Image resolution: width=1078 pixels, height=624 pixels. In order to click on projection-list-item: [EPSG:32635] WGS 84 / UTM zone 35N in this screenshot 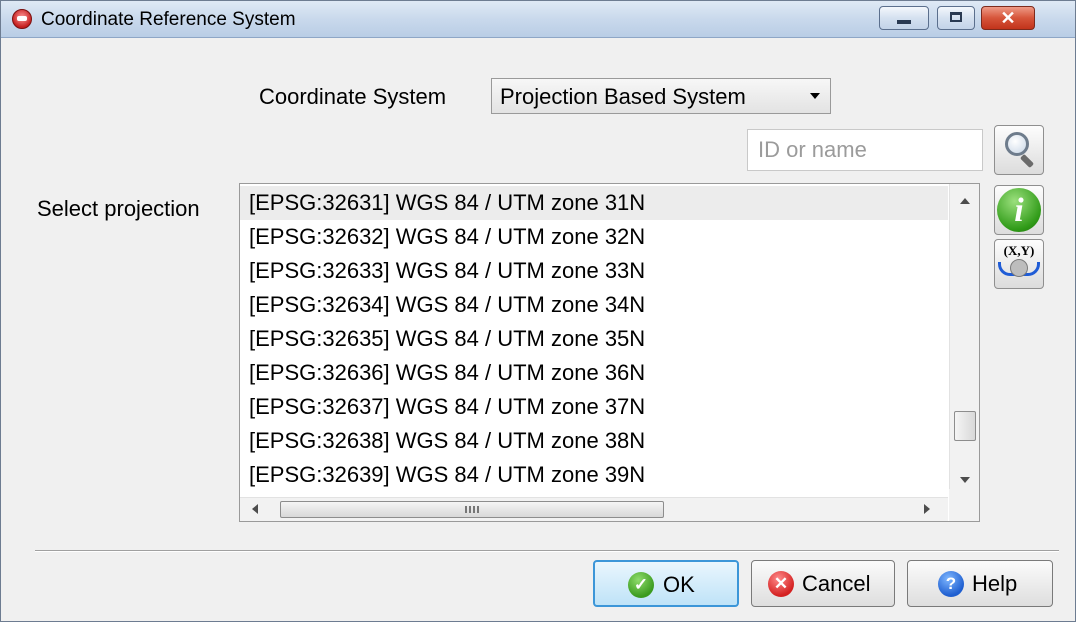, I will do `click(594, 339)`.